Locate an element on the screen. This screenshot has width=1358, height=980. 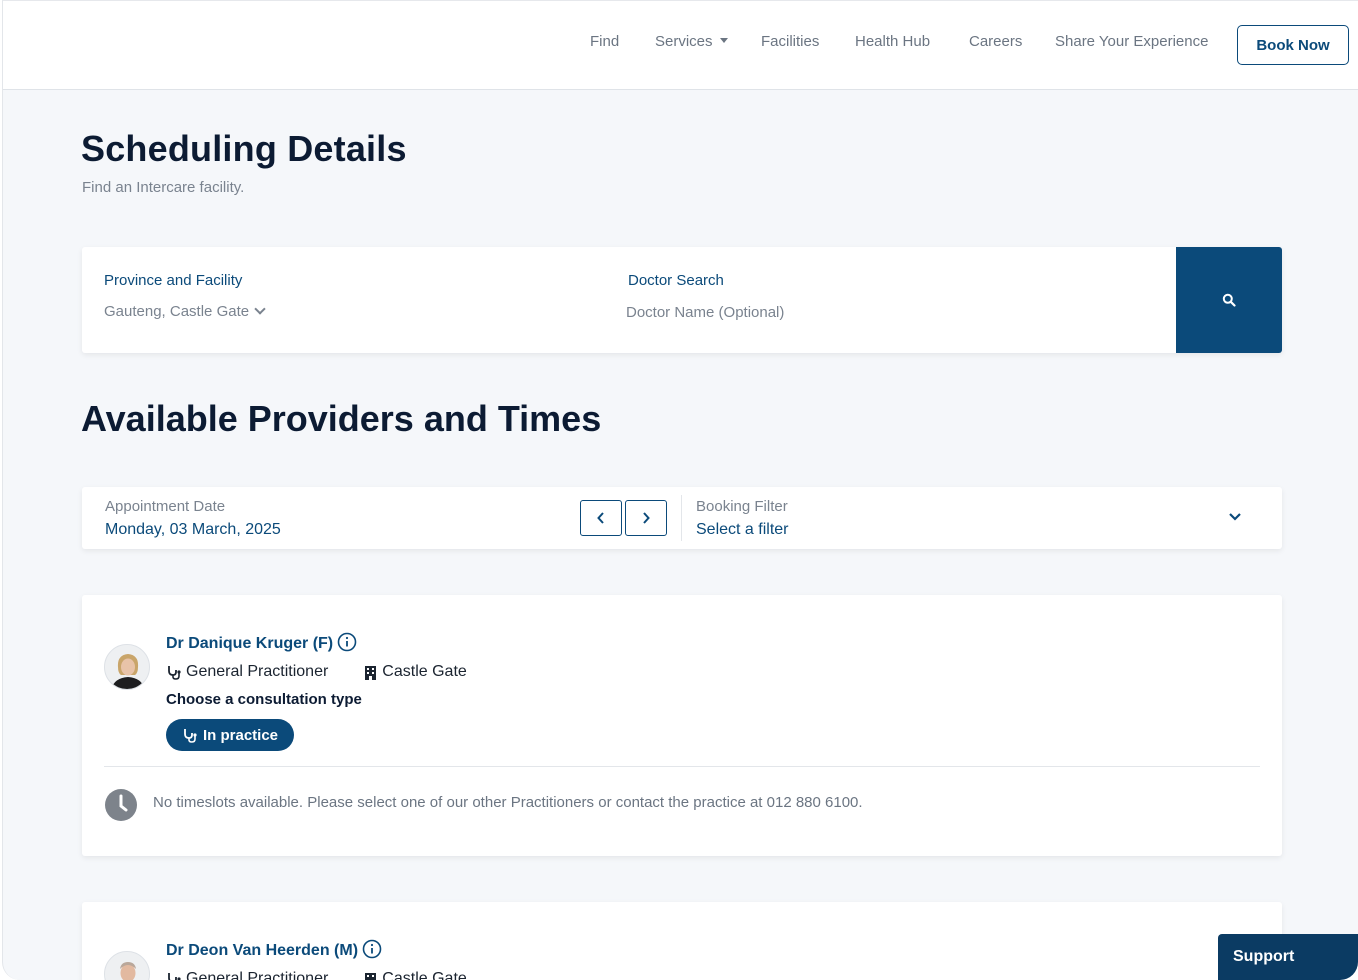
filter-chevron-down-icon is located at coordinates (1235, 517).